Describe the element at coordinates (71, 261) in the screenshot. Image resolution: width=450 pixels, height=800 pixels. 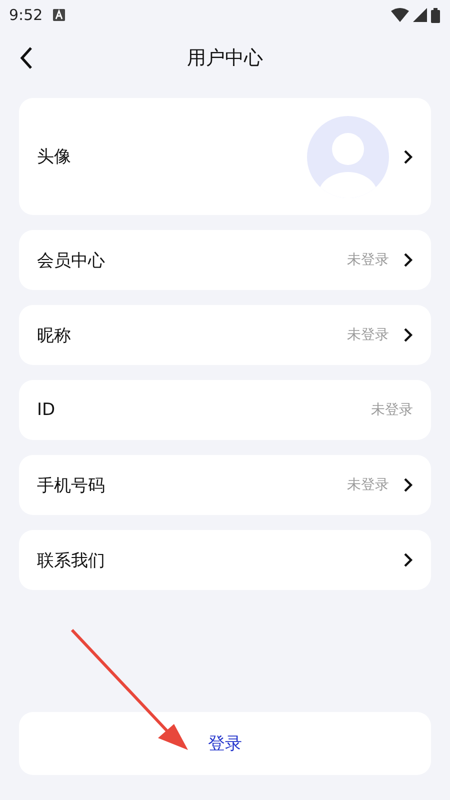
I see `row-label: 会员中心` at that location.